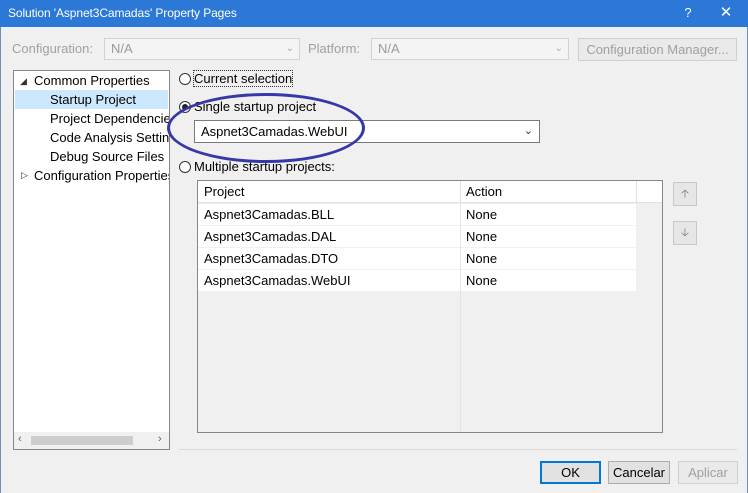 This screenshot has height=493, width=748. I want to click on ok-button: OK, so click(570, 472).